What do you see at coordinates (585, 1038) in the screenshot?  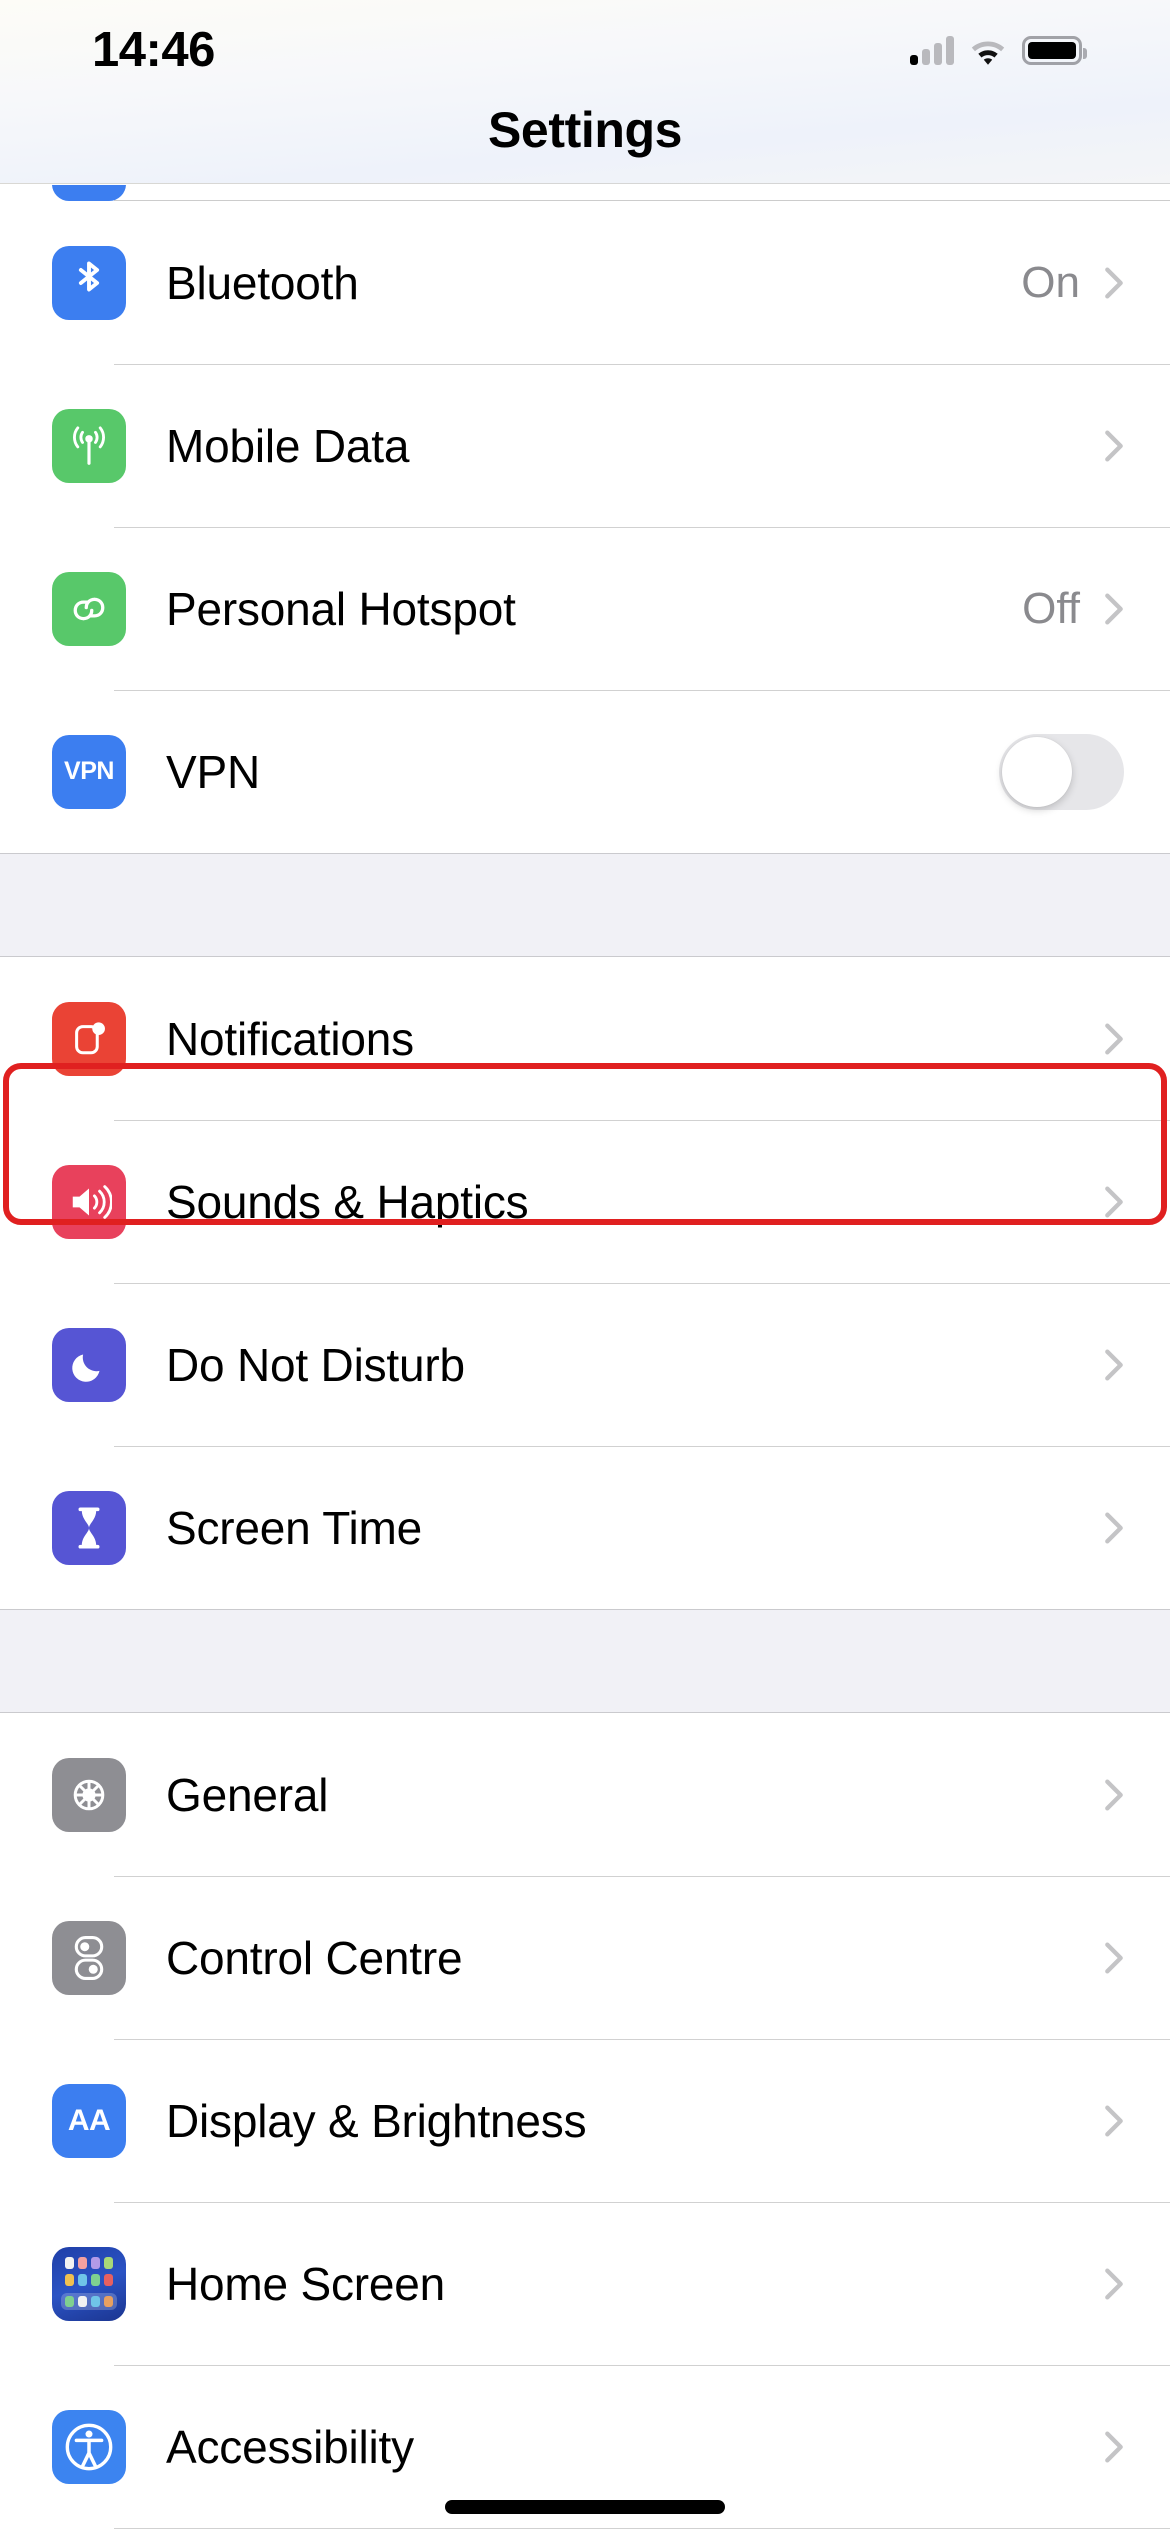 I see `list-item-notifications: Notifications` at bounding box center [585, 1038].